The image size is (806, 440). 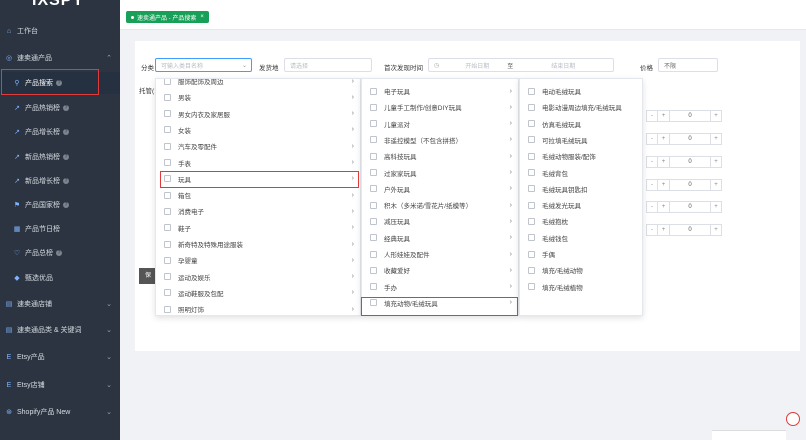 What do you see at coordinates (581, 221) in the screenshot?
I see `cascader-option: 毛绒抱枕` at bounding box center [581, 221].